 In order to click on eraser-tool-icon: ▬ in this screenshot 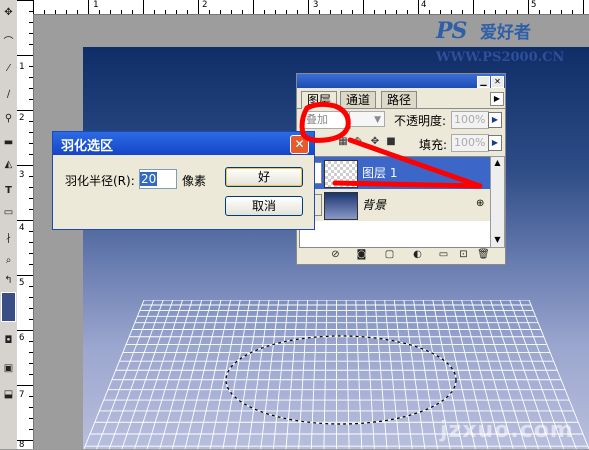, I will do `click(8, 142)`.